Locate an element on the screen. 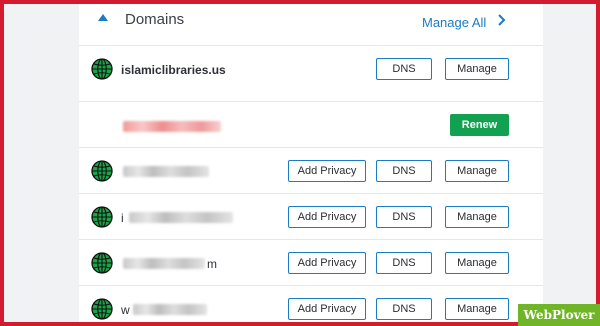 The width and height of the screenshot is (600, 326). domain-name-prefix: i is located at coordinates (122, 218).